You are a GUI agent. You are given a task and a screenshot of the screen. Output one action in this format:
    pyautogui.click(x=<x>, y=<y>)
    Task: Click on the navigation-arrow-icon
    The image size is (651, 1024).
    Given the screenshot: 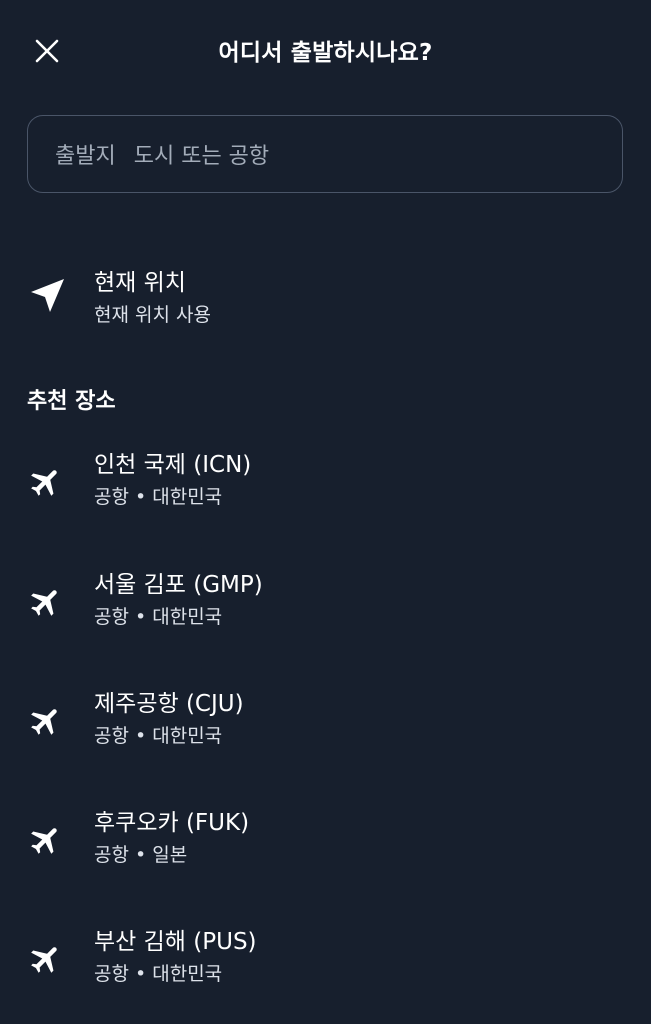 What is the action you would take?
    pyautogui.click(x=47, y=295)
    